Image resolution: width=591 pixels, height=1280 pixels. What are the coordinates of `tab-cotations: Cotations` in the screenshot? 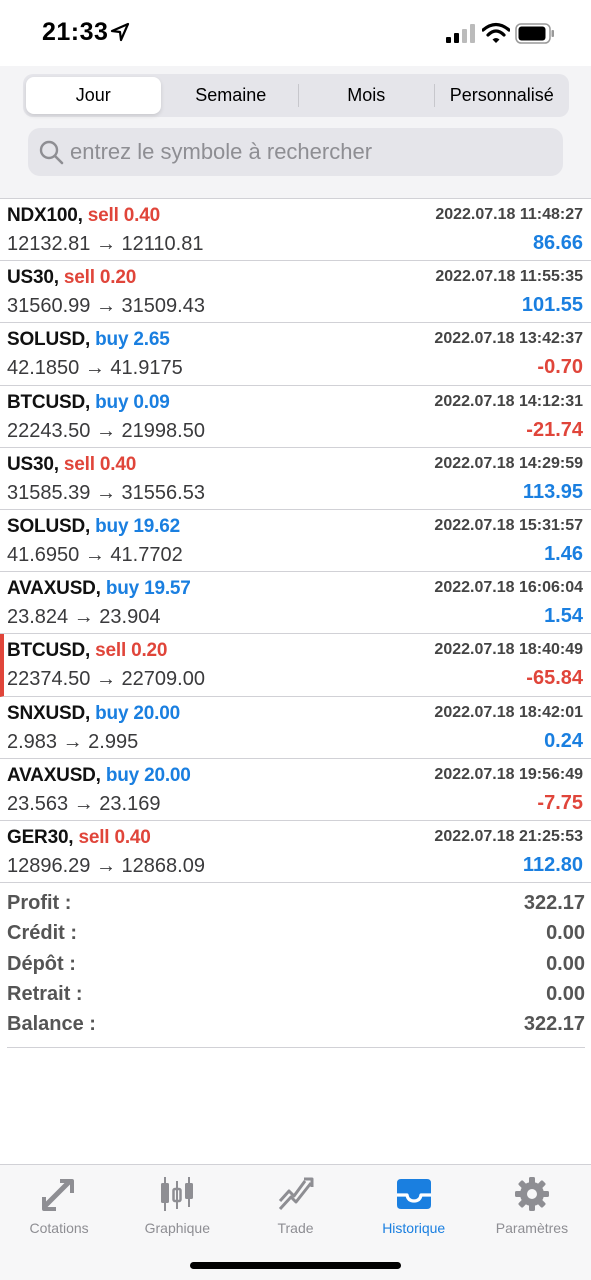 It's located at (59, 1222).